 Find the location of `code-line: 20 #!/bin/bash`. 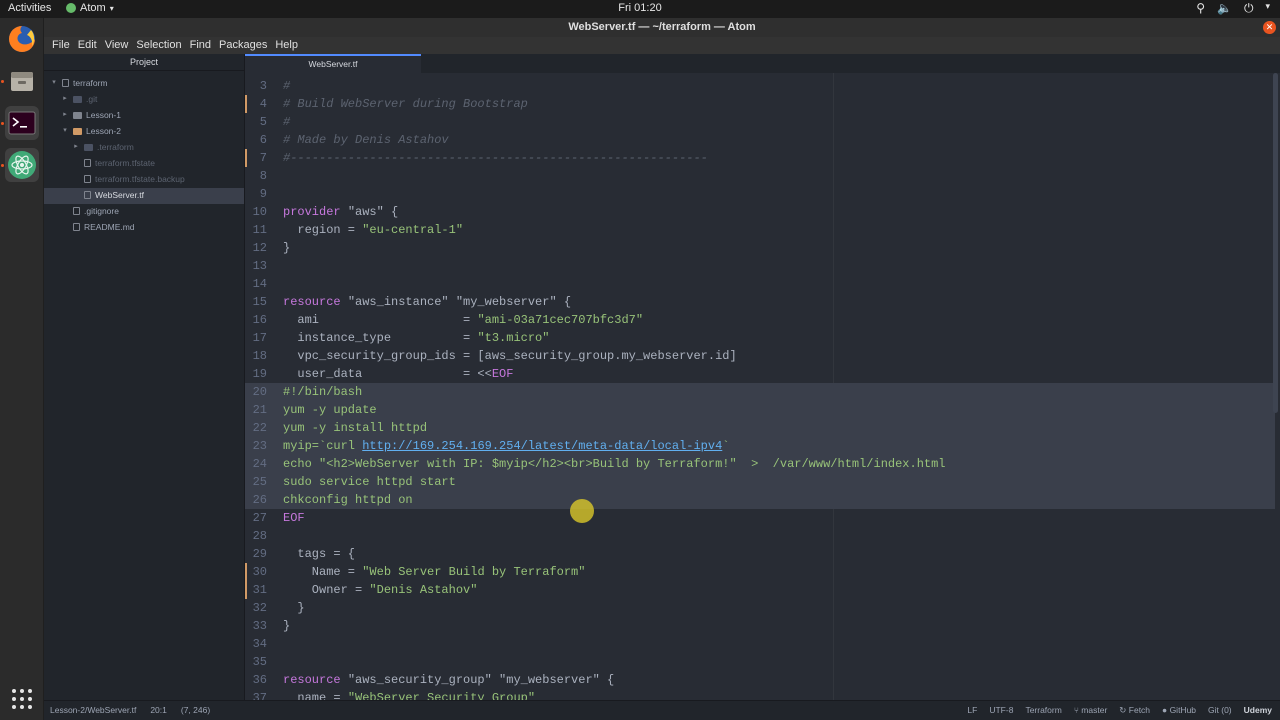

code-line: 20 #!/bin/bash is located at coordinates (760, 392).